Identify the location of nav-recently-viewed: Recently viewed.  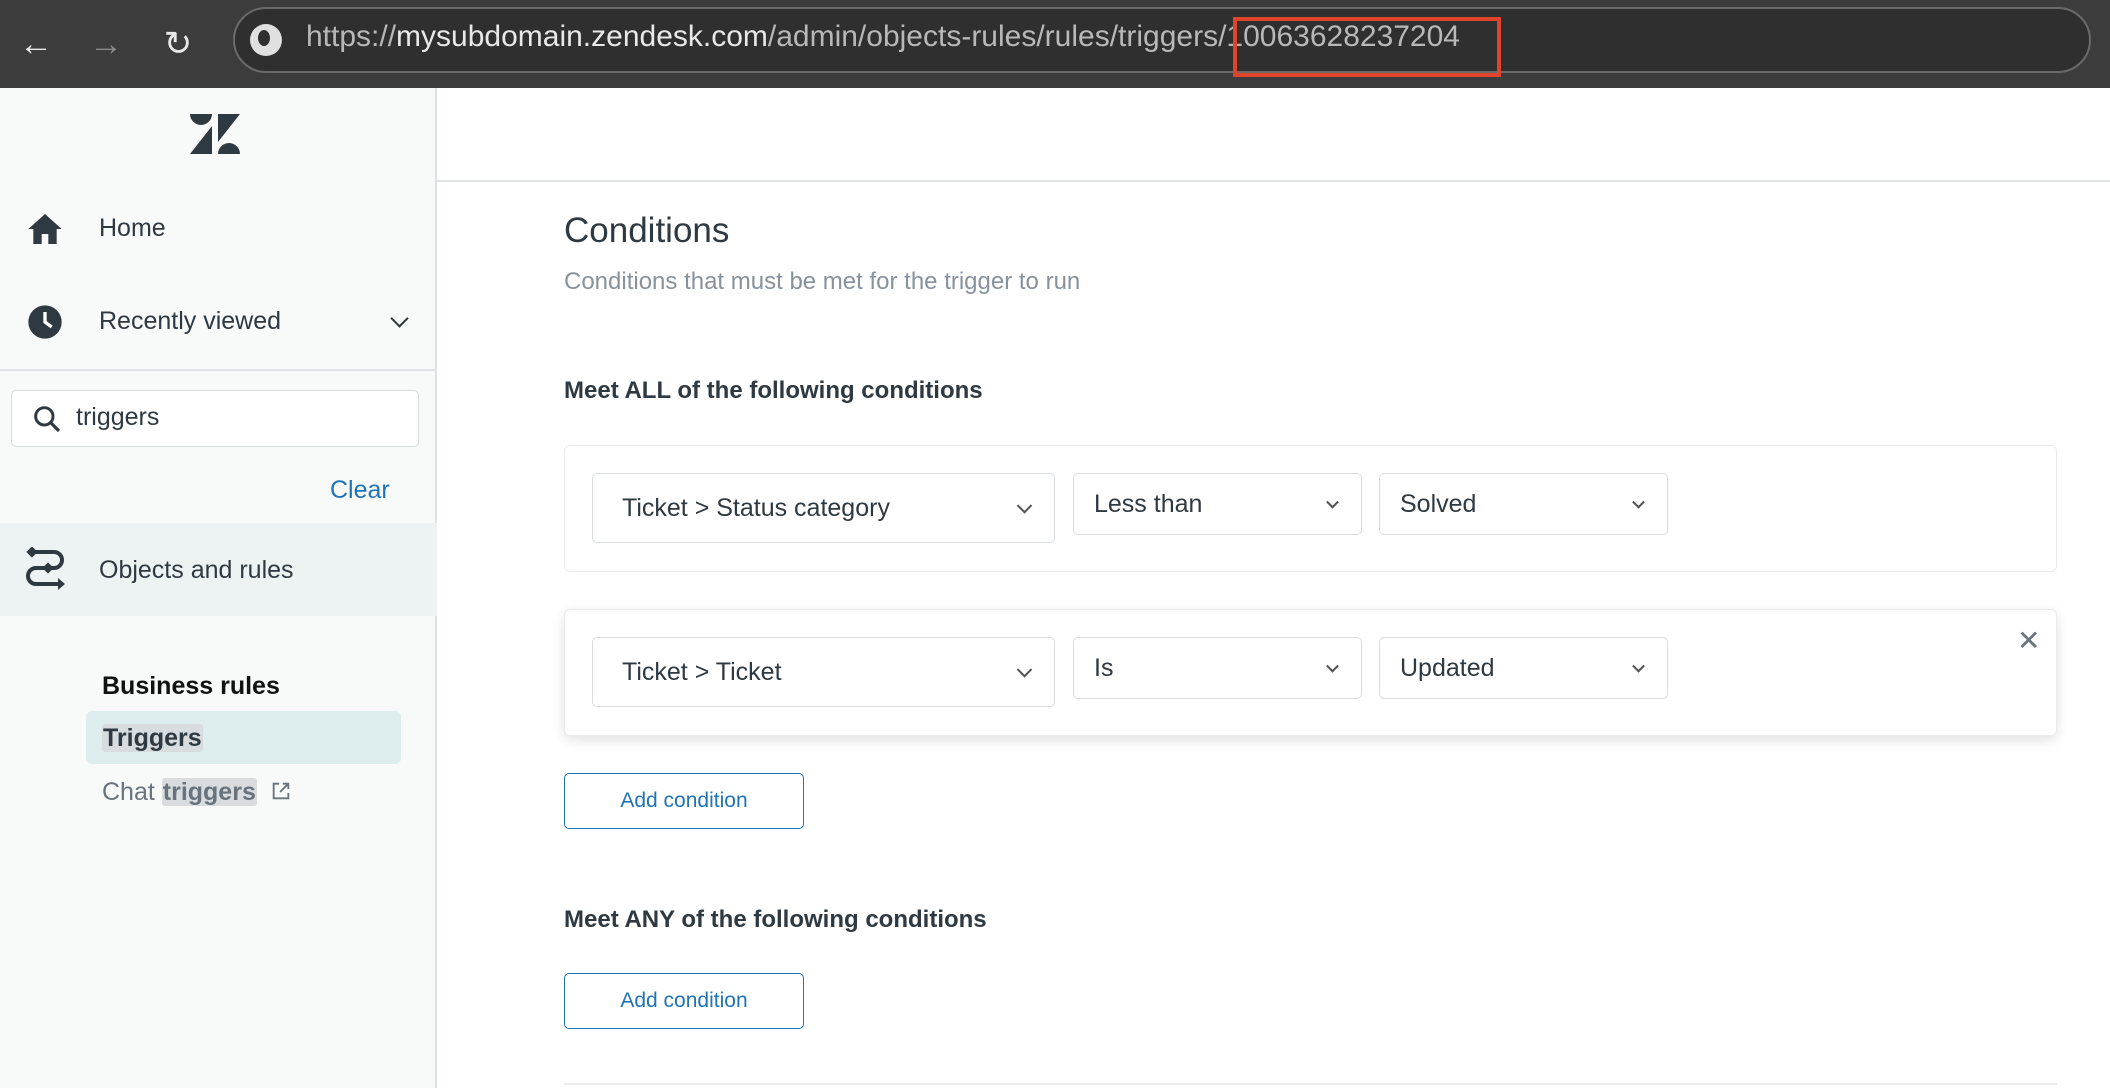
(190, 321).